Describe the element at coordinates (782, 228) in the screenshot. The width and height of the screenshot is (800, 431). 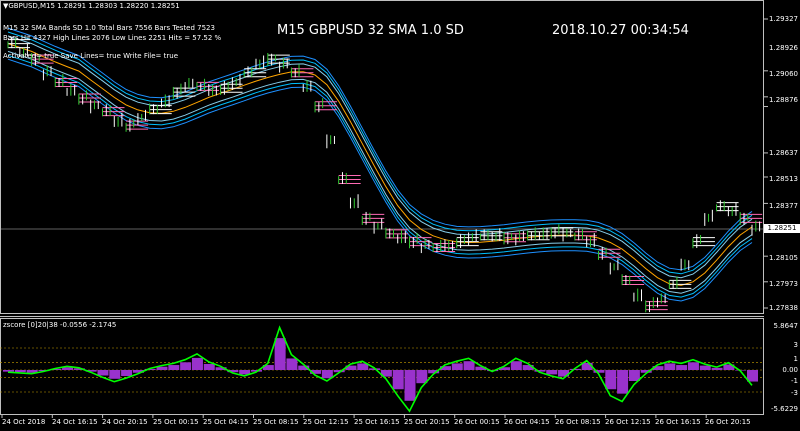
I see `current-price-badge: 1.28251` at that location.